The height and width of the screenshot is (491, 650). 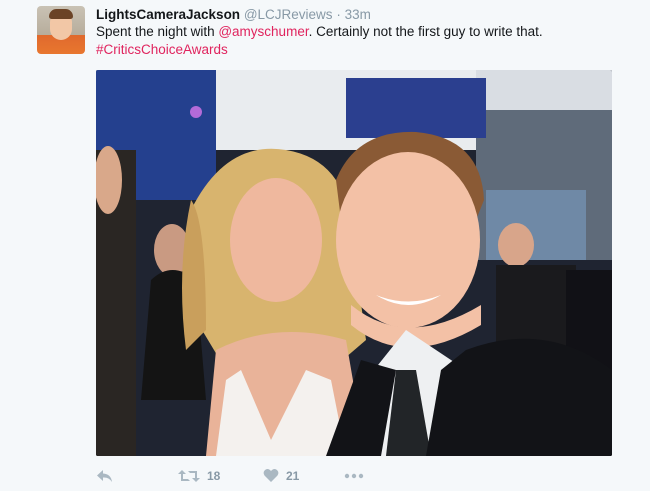 I want to click on user-handle: @LCJReviews, so click(x=288, y=14).